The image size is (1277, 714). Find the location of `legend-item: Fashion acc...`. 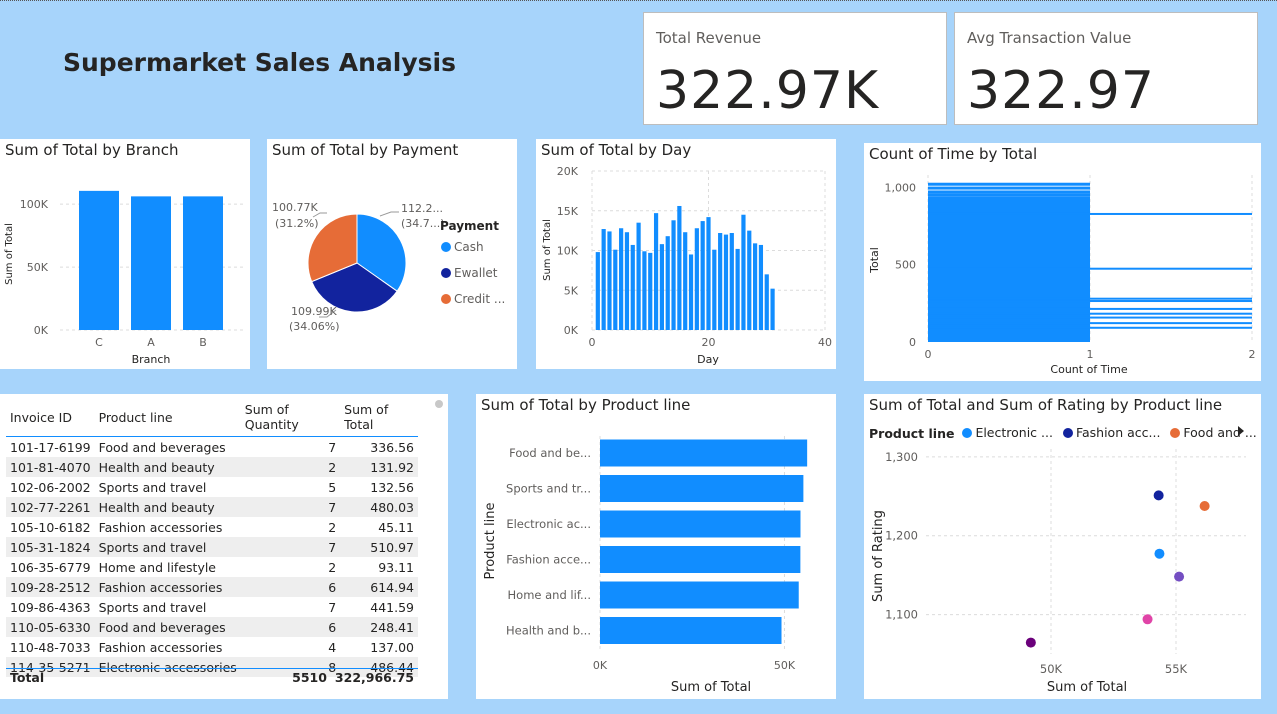

legend-item: Fashion acc... is located at coordinates (1111, 432).